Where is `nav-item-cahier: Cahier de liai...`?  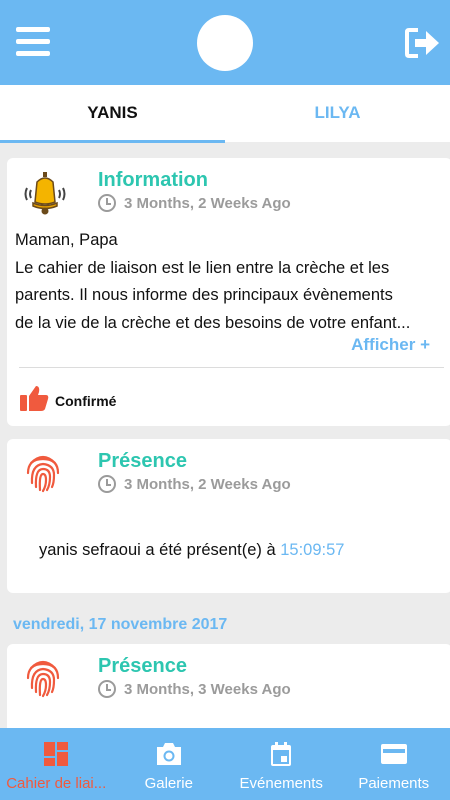 nav-item-cahier: Cahier de liai... is located at coordinates (56, 764).